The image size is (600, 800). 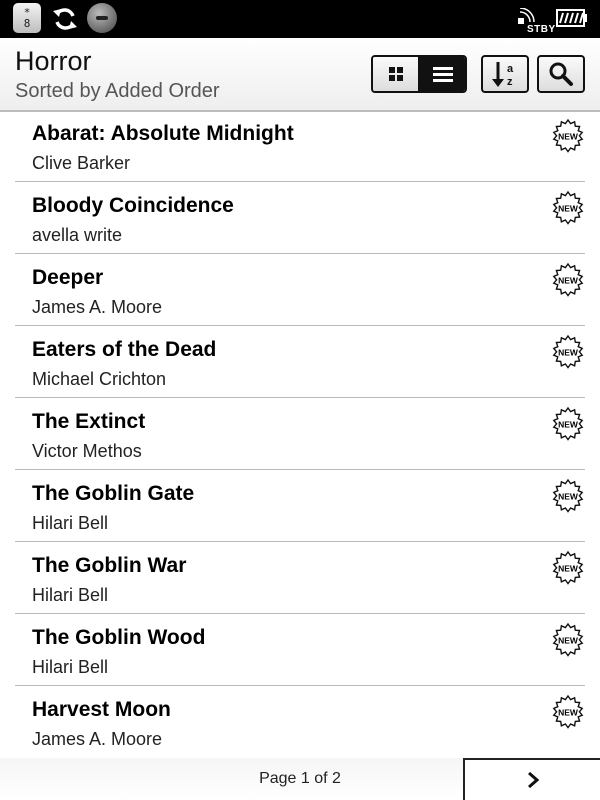 What do you see at coordinates (99, 379) in the screenshot?
I see `book-author: Michael Crichton` at bounding box center [99, 379].